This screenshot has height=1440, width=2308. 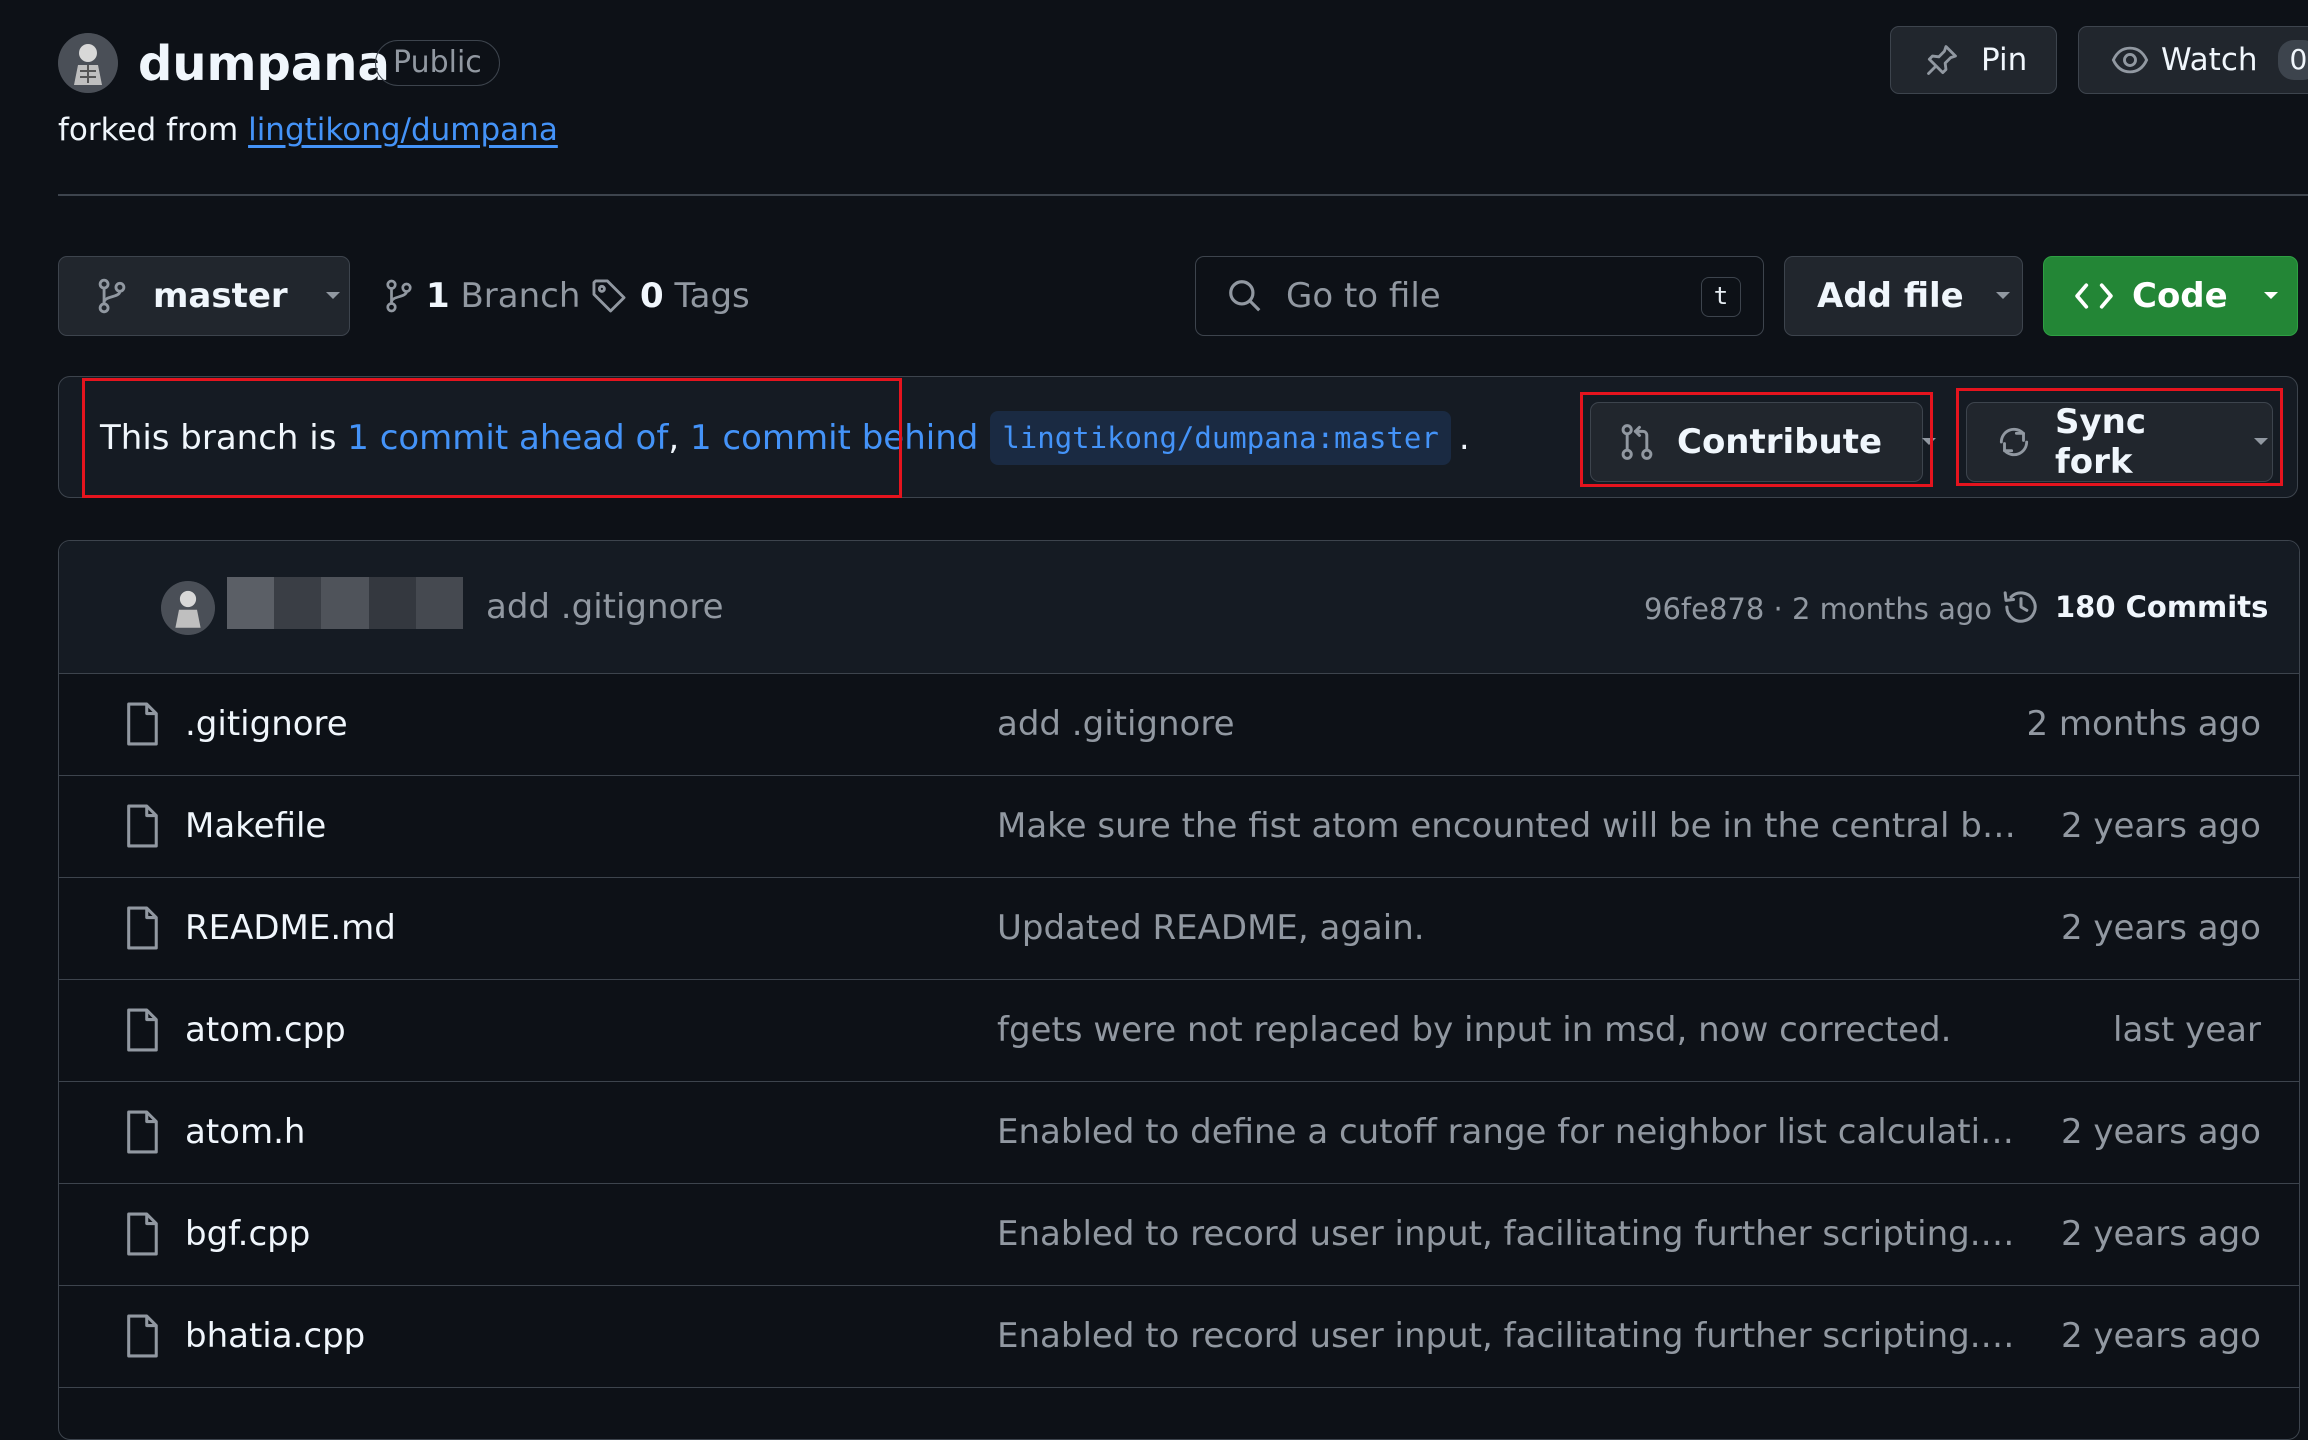 I want to click on commit-author-avatar, so click(x=188, y=608).